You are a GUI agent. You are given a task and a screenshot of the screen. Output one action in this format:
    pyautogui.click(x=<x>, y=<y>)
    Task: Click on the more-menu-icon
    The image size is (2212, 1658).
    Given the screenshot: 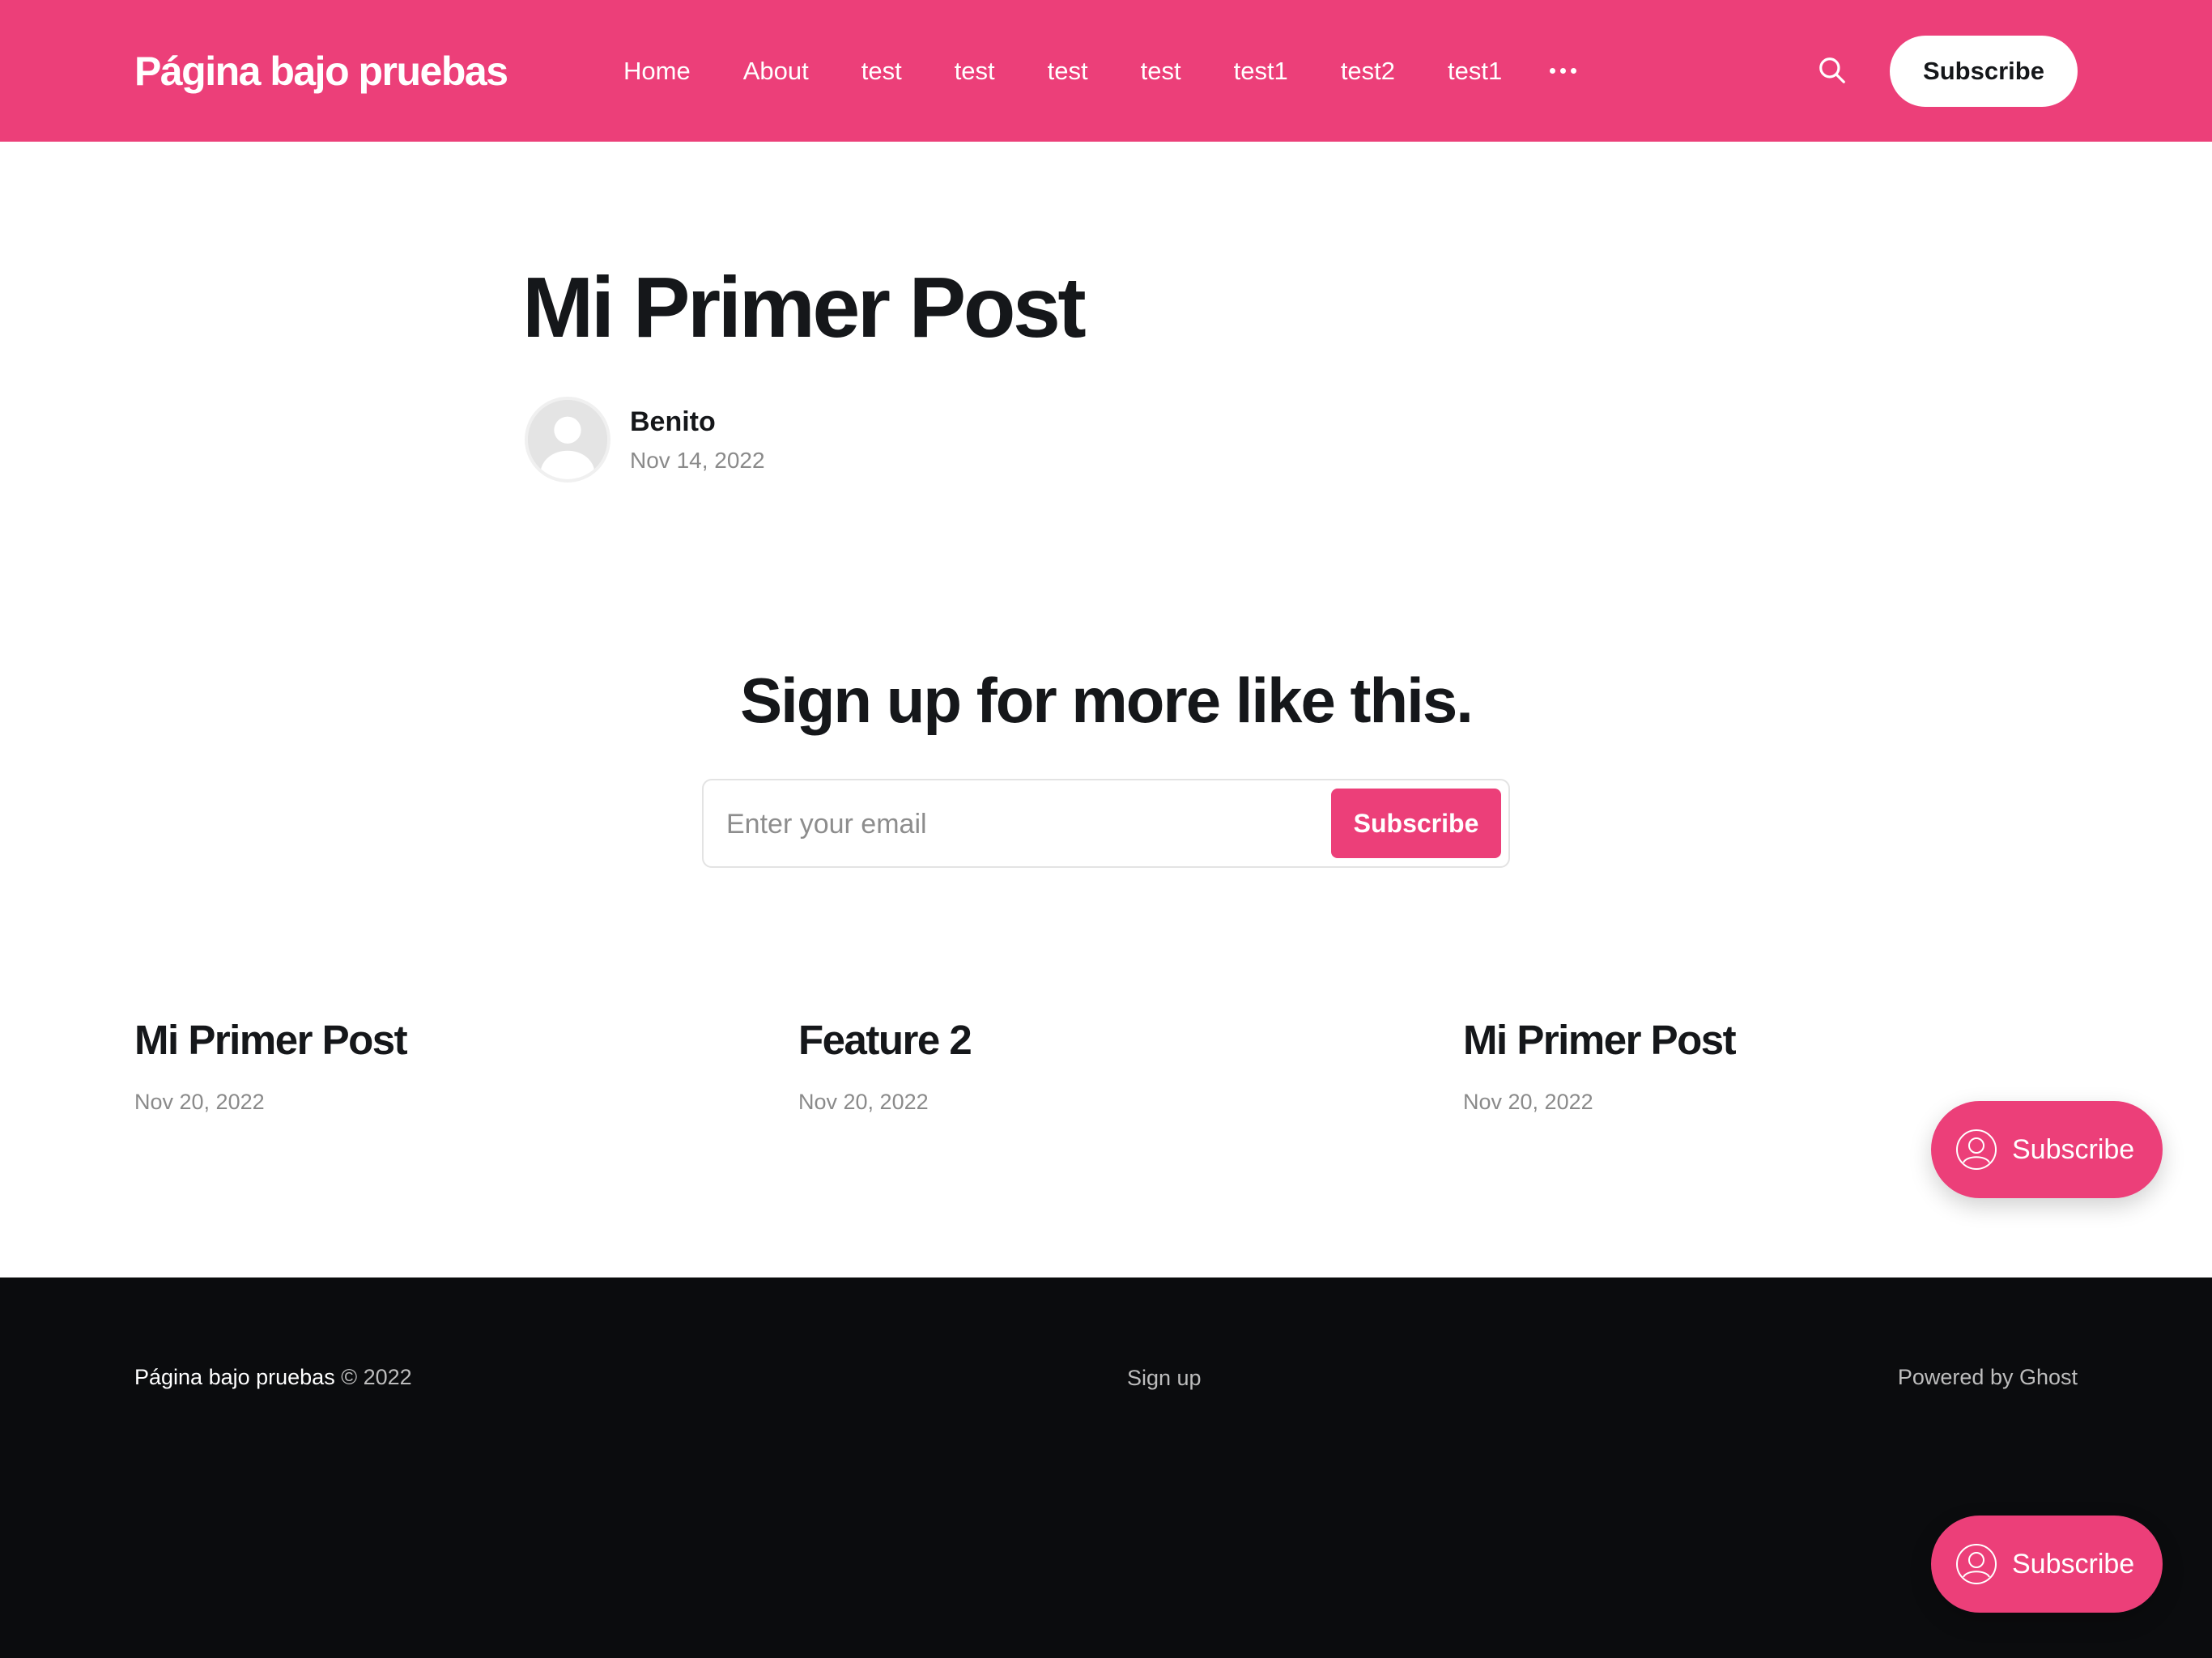 What is the action you would take?
    pyautogui.click(x=1564, y=71)
    